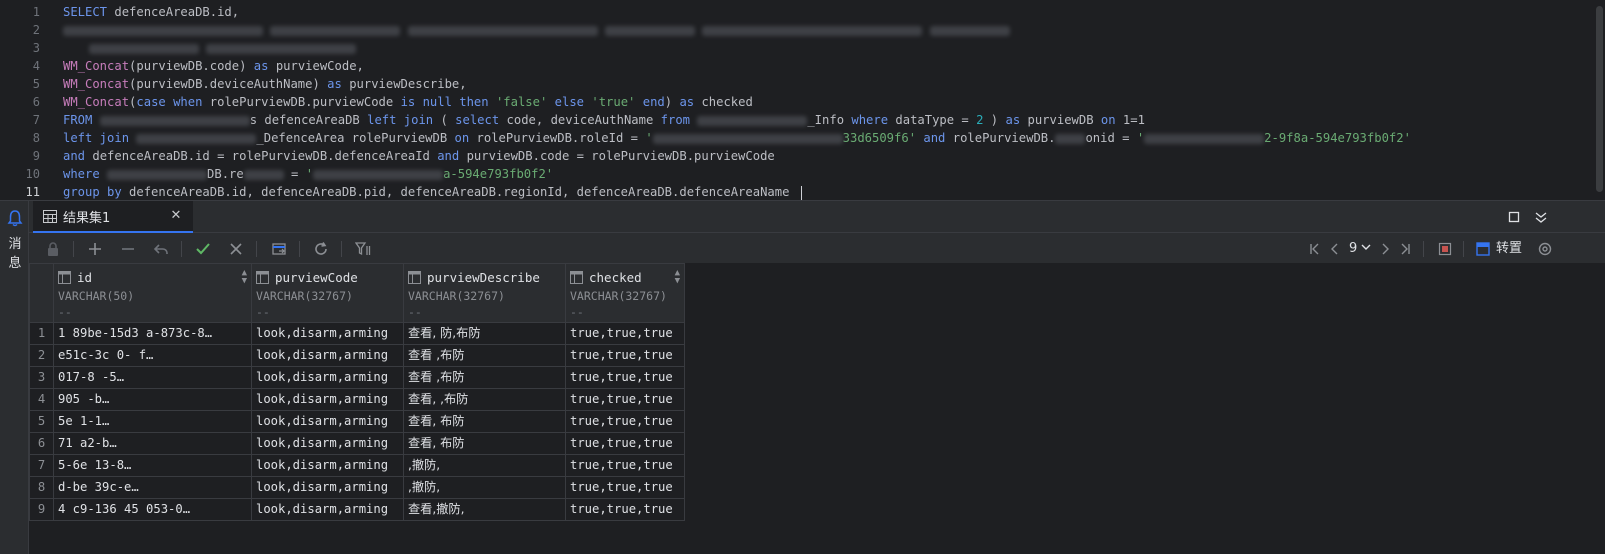  Describe the element at coordinates (128, 249) in the screenshot. I see `delete-row-icon` at that location.